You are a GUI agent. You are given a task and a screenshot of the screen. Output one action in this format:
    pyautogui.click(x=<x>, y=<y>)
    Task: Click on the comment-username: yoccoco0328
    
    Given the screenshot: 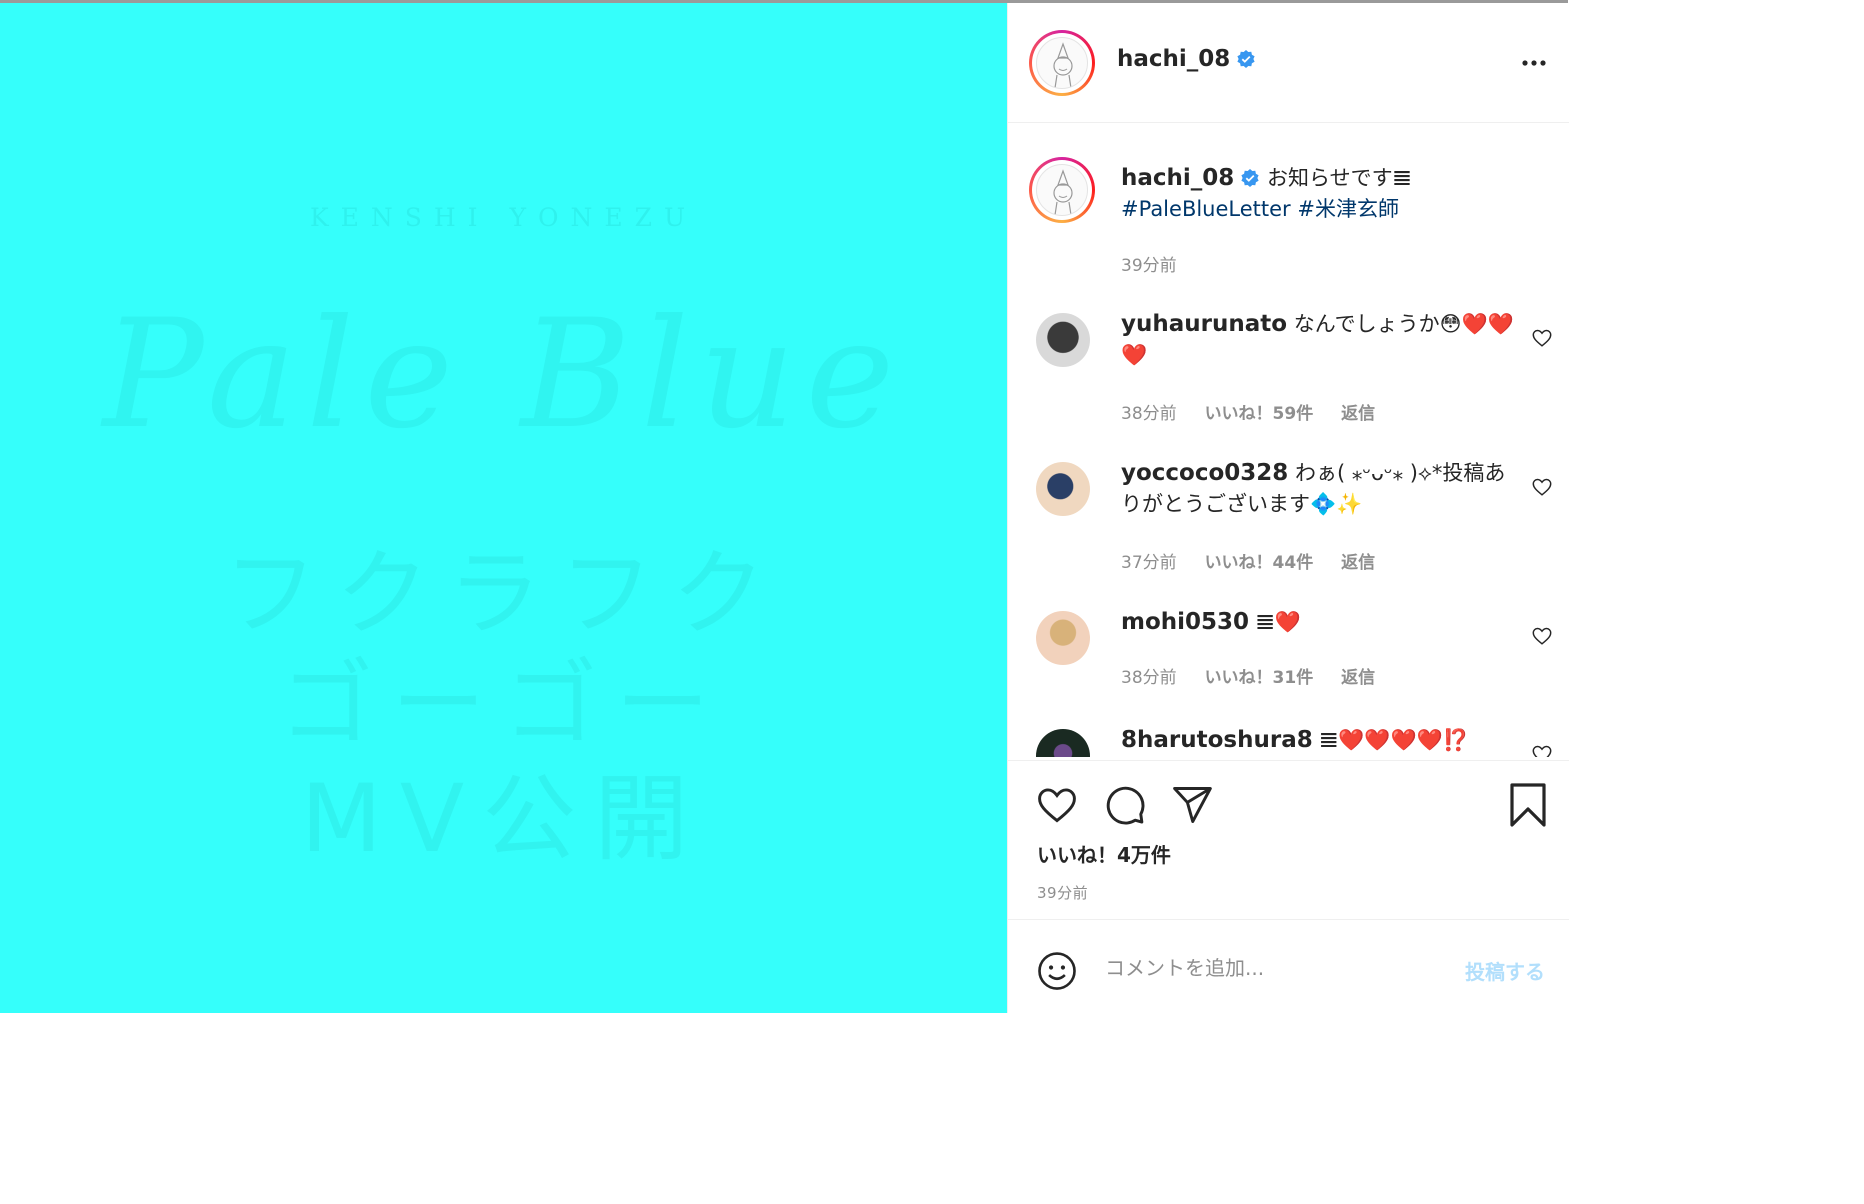 What is the action you would take?
    pyautogui.click(x=1204, y=473)
    